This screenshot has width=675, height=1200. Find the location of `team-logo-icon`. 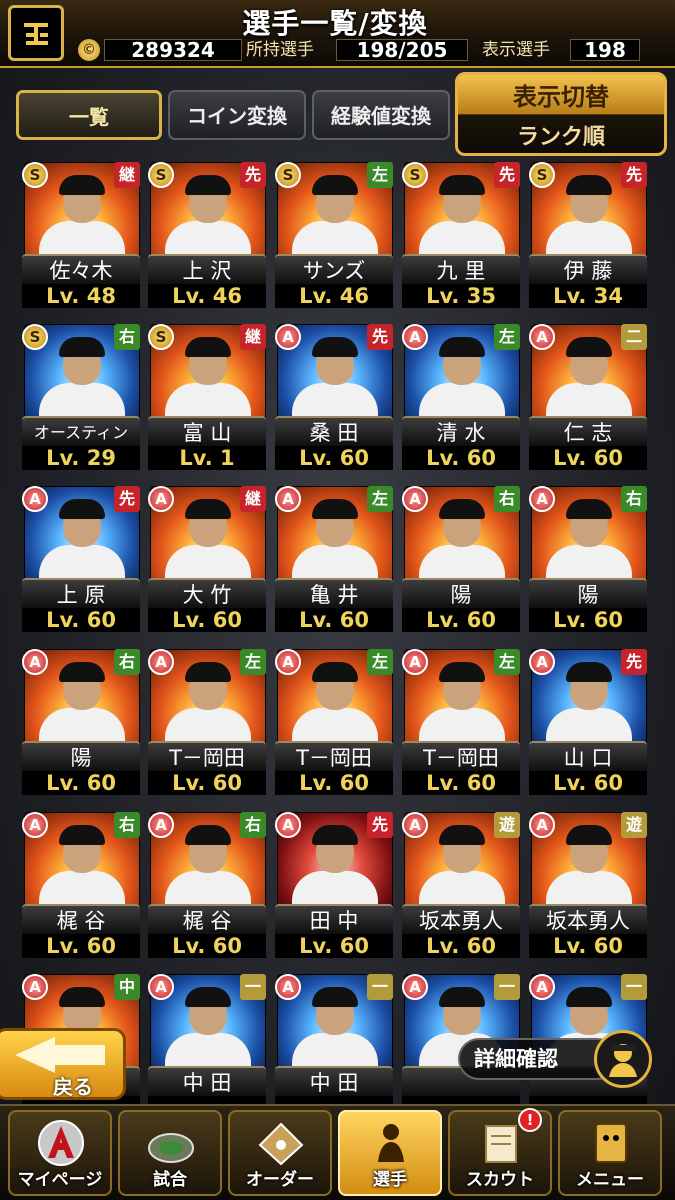

team-logo-icon is located at coordinates (36, 33).